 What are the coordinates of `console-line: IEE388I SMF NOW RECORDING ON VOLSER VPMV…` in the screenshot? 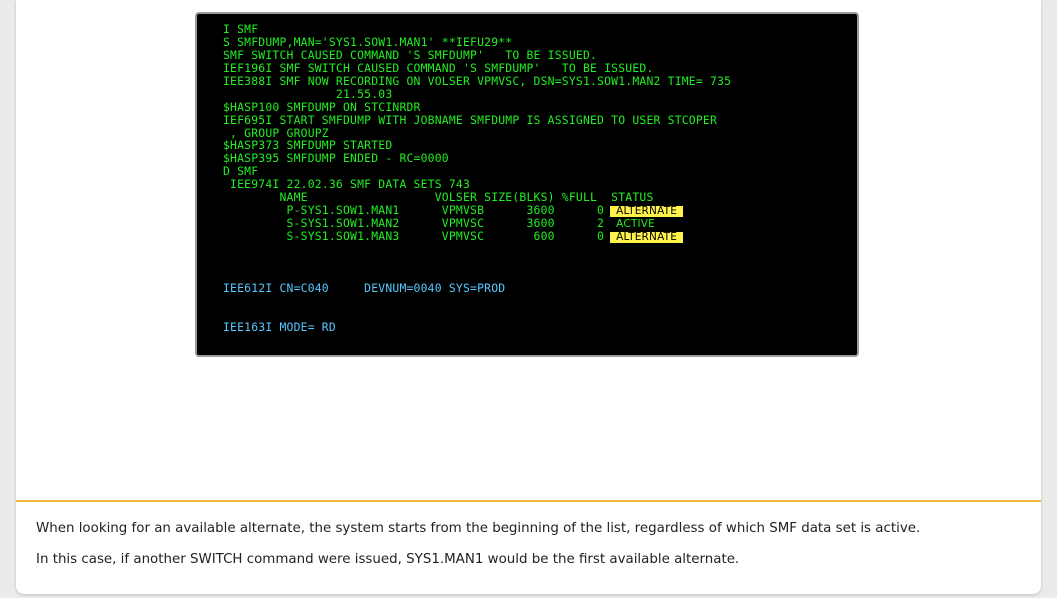 It's located at (477, 80).